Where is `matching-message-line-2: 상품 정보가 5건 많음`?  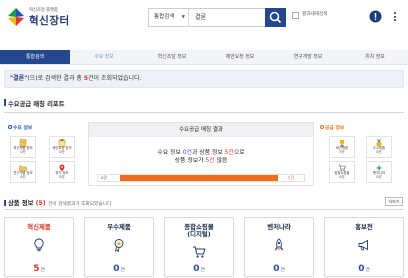 matching-message-line-2: 상품 정보가 5건 많음 is located at coordinates (201, 159).